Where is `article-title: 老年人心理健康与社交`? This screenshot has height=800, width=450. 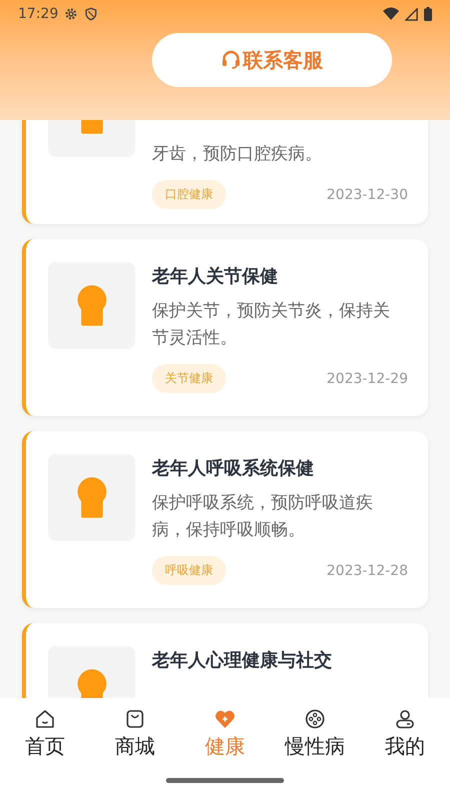
article-title: 老年人心理健康与社交 is located at coordinates (242, 661).